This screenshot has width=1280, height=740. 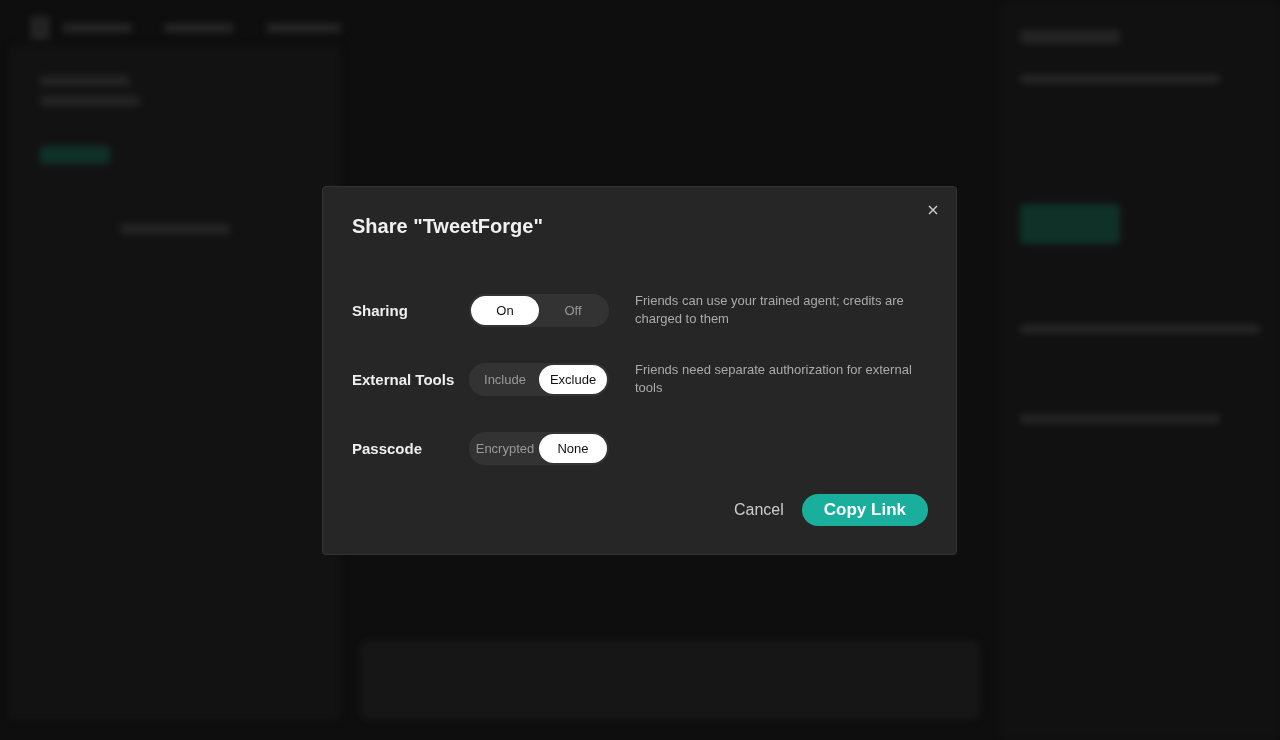 What do you see at coordinates (770, 310) in the screenshot?
I see `setting-description: Friends can use your trained agent; credits are charged to them` at bounding box center [770, 310].